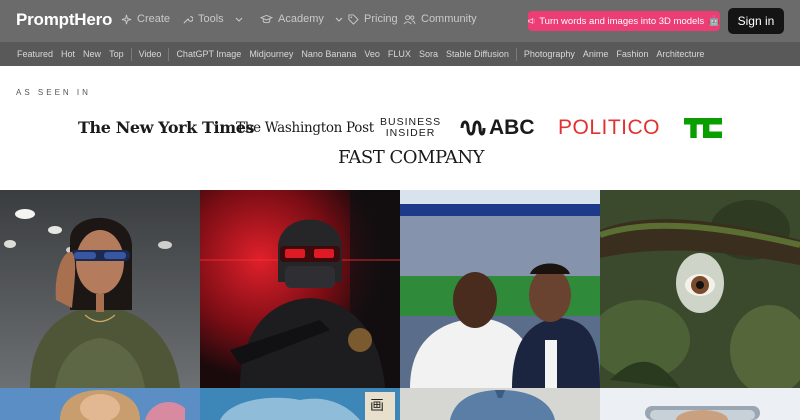 The image size is (800, 420). What do you see at coordinates (381, 19) in the screenshot?
I see `nav-pricing-label: Pricing` at bounding box center [381, 19].